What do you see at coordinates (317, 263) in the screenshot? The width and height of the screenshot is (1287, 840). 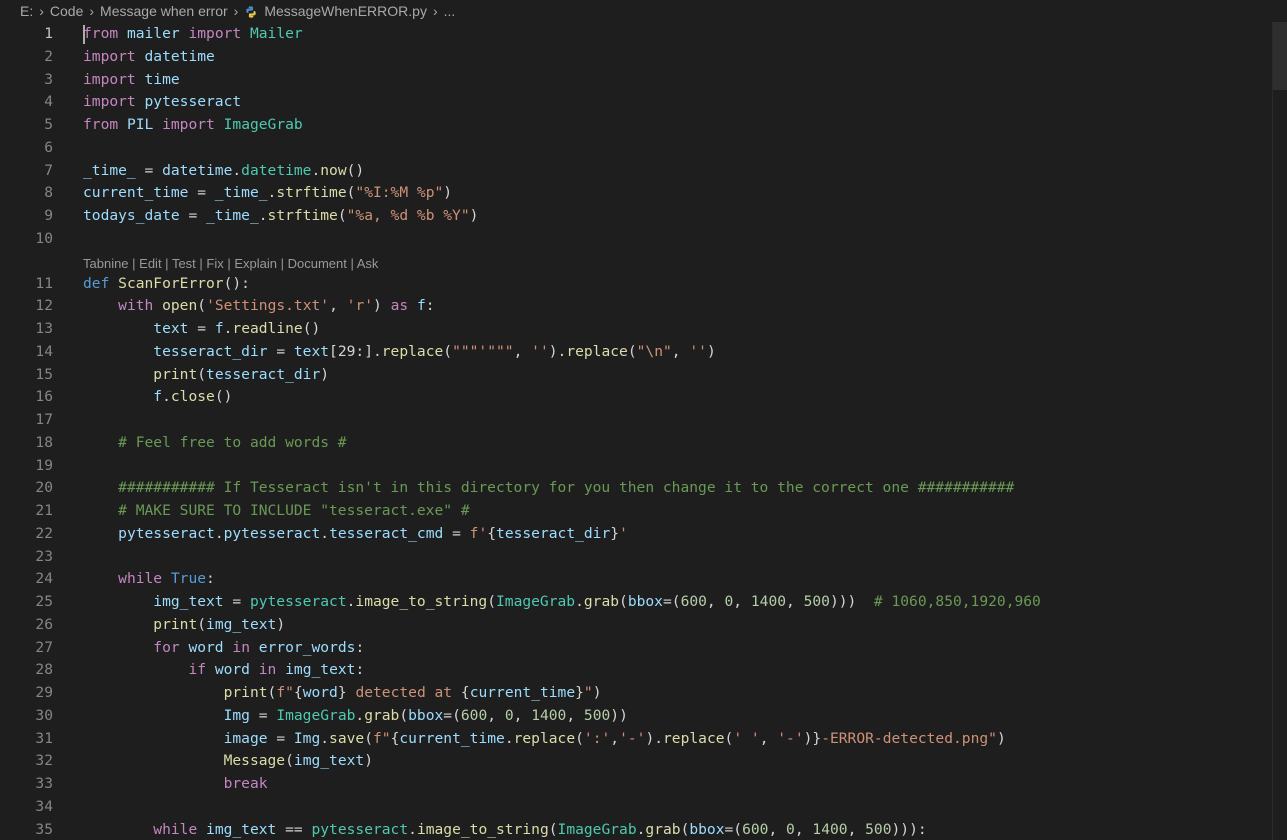 I see `codelens-document: Document` at bounding box center [317, 263].